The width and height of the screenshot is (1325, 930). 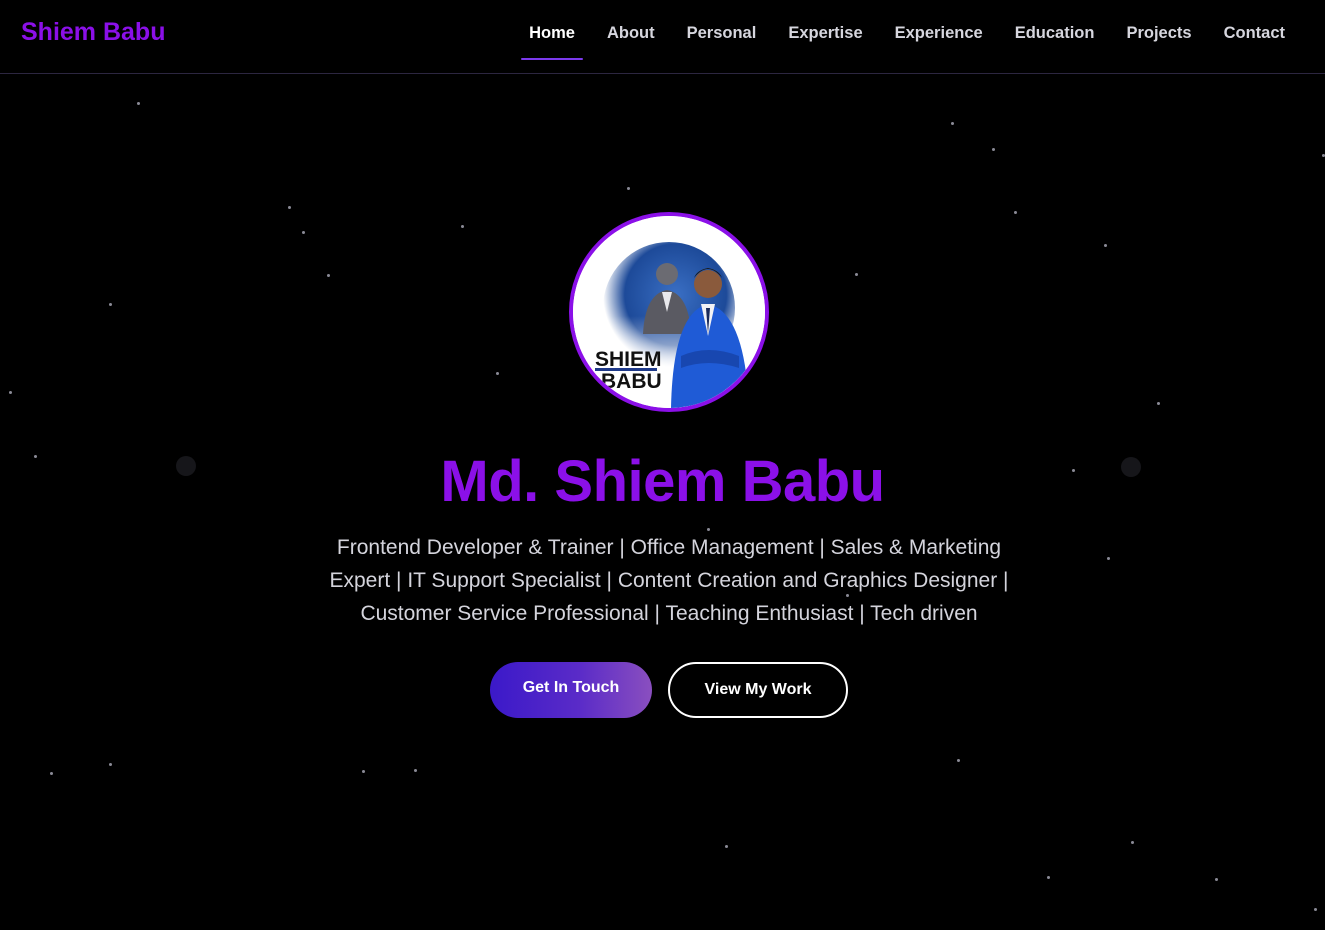 What do you see at coordinates (662, 481) in the screenshot?
I see `hero-name-heading: Md. Shiem Babu` at bounding box center [662, 481].